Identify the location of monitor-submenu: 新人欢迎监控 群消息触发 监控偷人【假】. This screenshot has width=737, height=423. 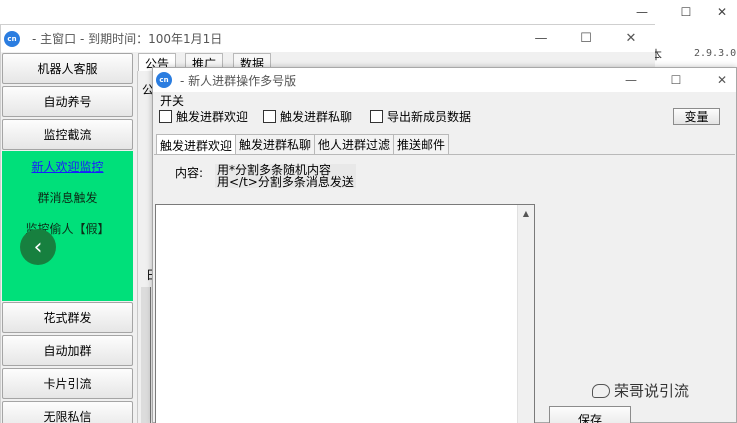
(67, 226).